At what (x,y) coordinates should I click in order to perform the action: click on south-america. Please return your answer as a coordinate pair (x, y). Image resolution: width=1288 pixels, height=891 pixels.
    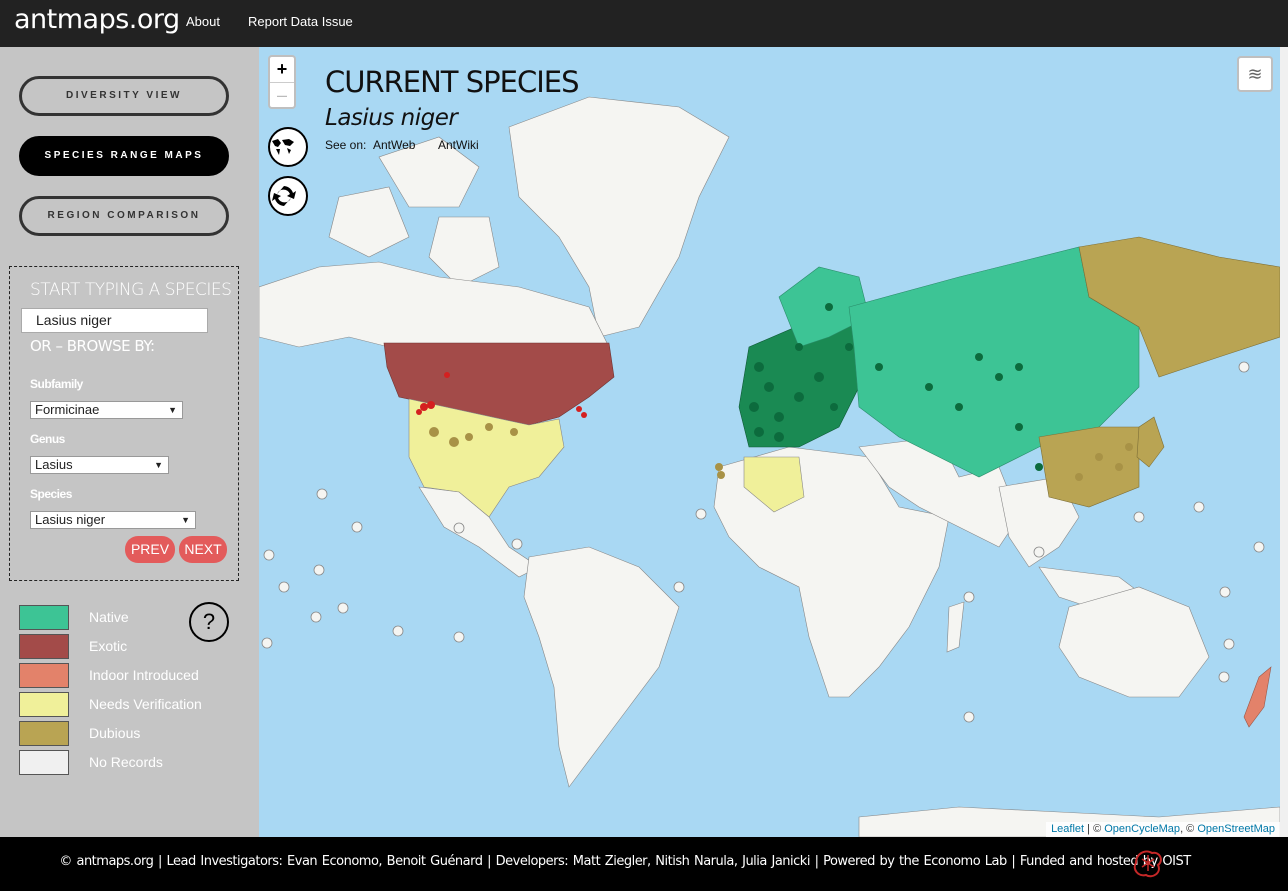
    Looking at the image, I should click on (601, 667).